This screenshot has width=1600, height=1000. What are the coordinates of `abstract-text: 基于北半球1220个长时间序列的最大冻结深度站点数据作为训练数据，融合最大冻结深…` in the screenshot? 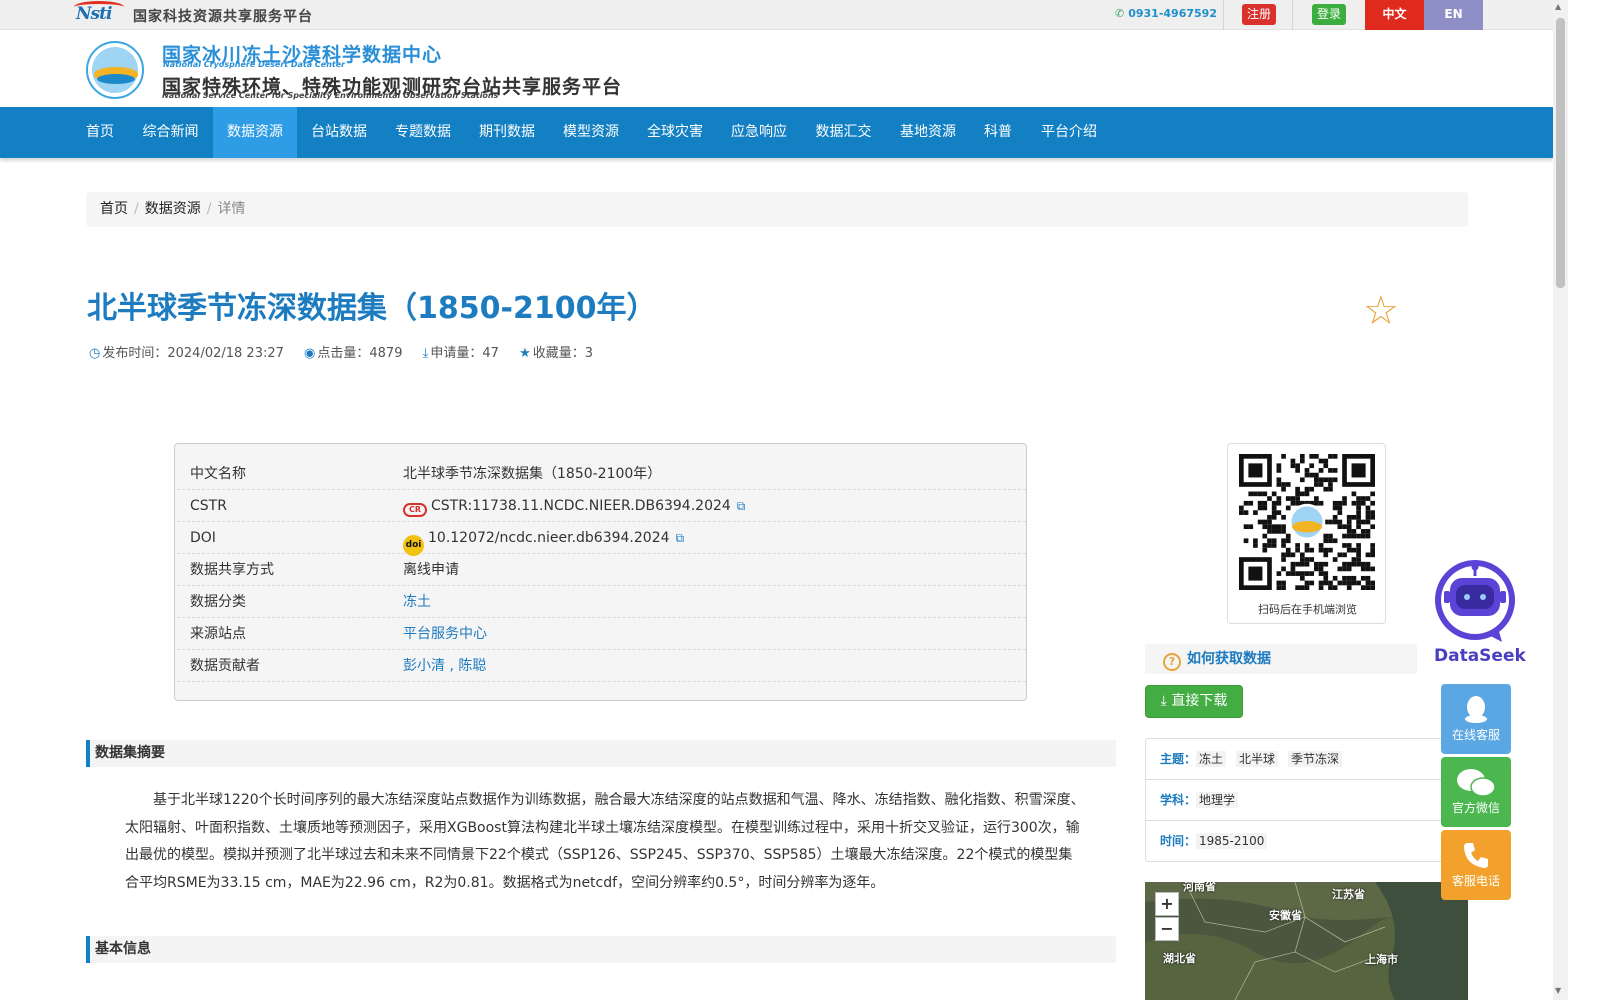 It's located at (605, 841).